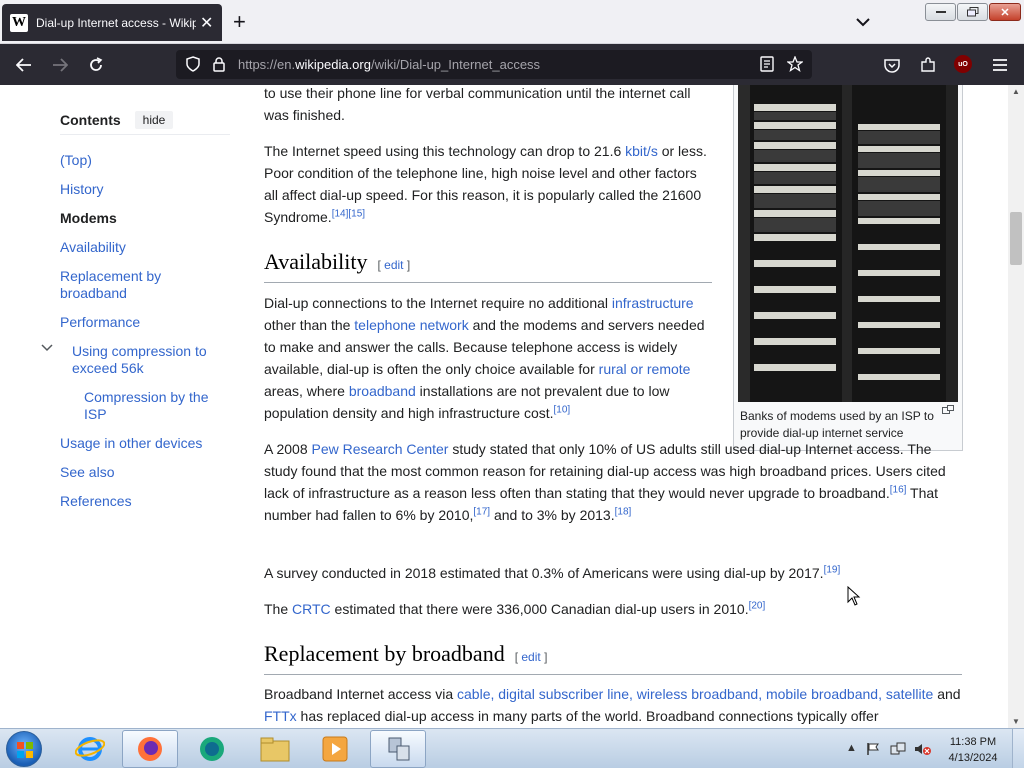 This screenshot has width=1024, height=768. I want to click on scroll-down-icon: ▼, so click(1016, 721).